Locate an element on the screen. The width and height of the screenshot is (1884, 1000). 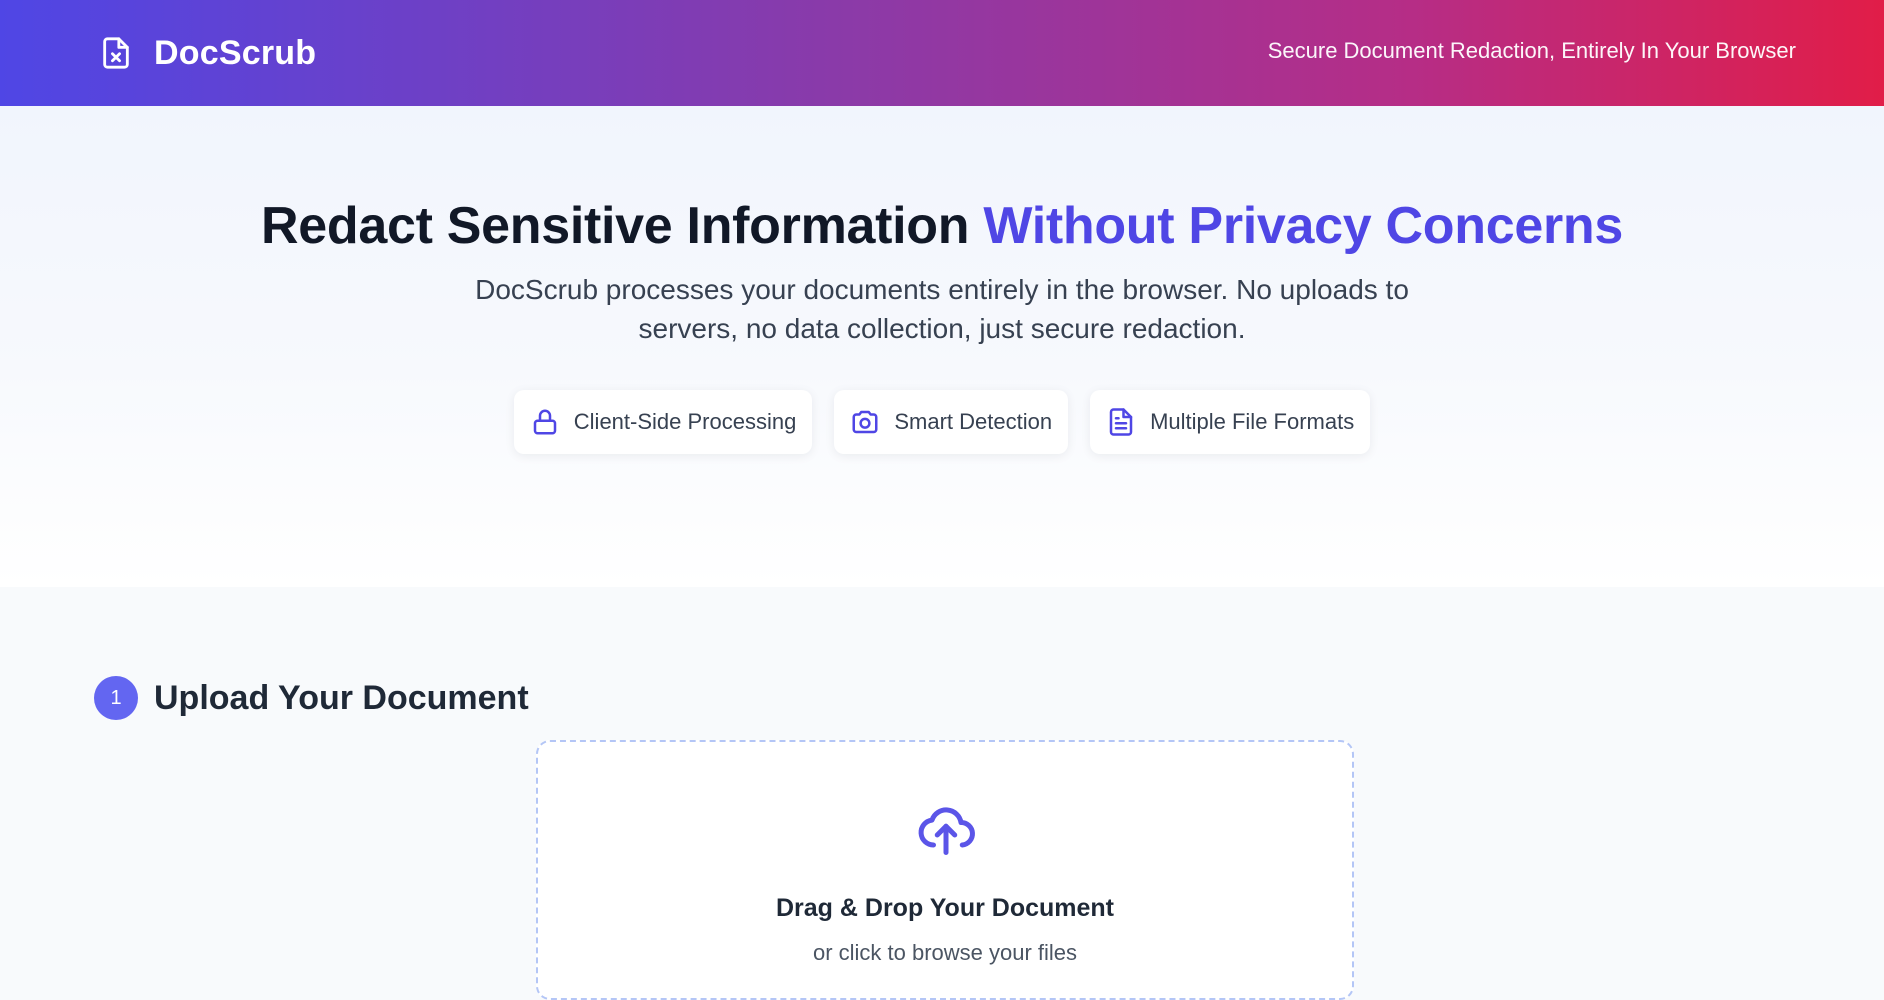
hero-title-main: Redact Sensitive Information is located at coordinates (622, 226).